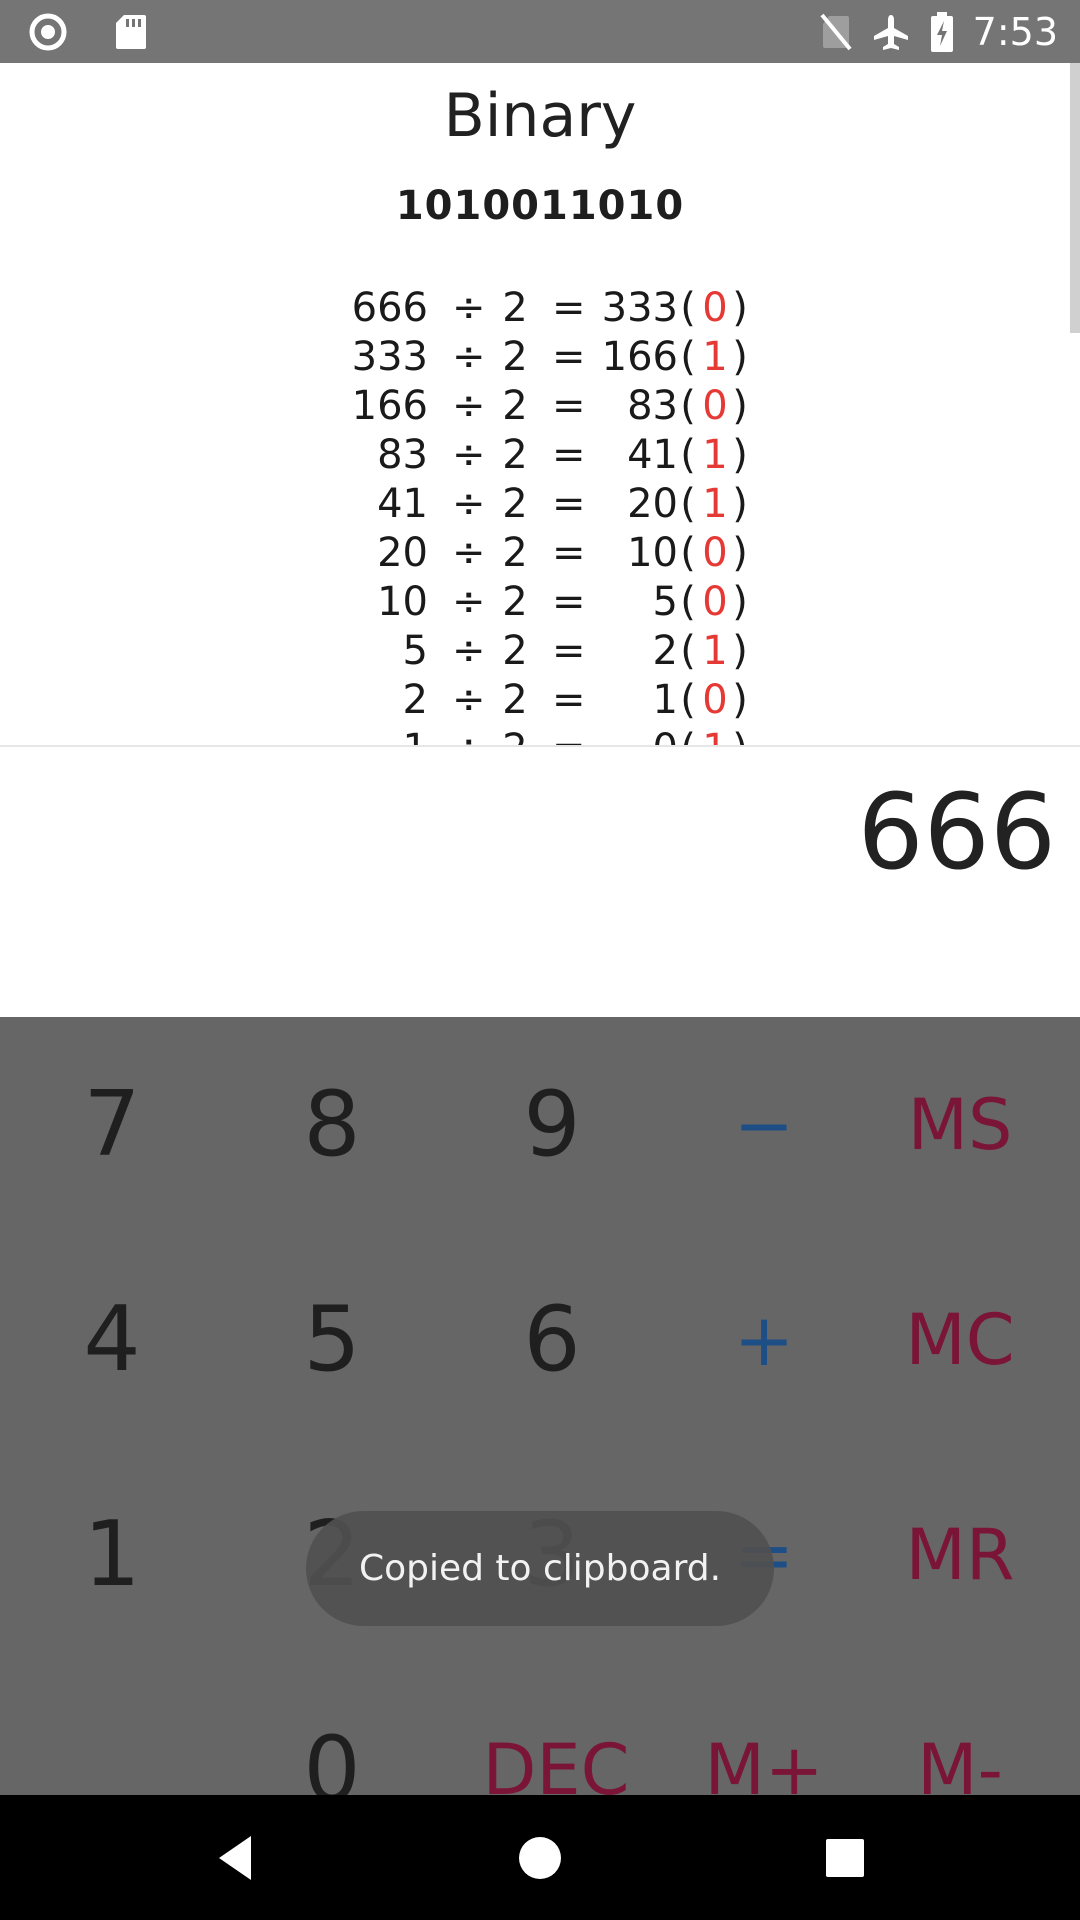 Image resolution: width=1080 pixels, height=1920 pixels. I want to click on home-icon, so click(540, 1858).